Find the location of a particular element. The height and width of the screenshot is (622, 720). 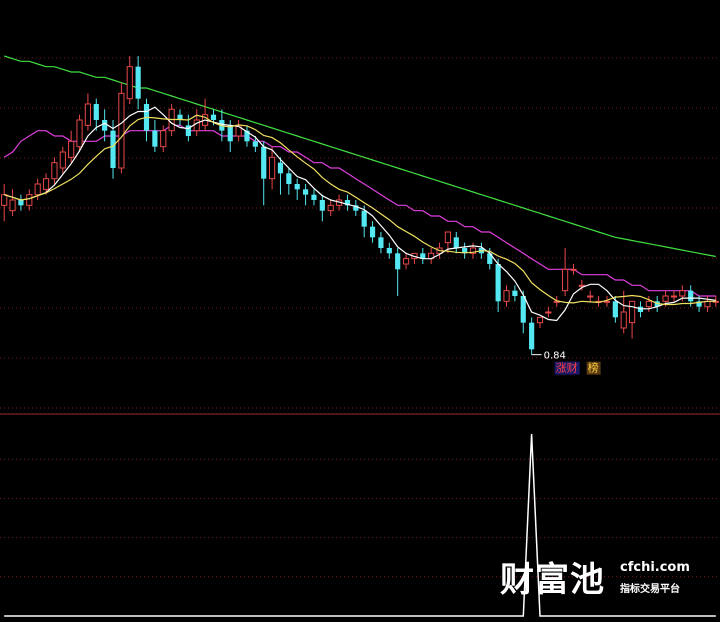

annotations-group: 0.84 涨财 榜 is located at coordinates (566, 363).